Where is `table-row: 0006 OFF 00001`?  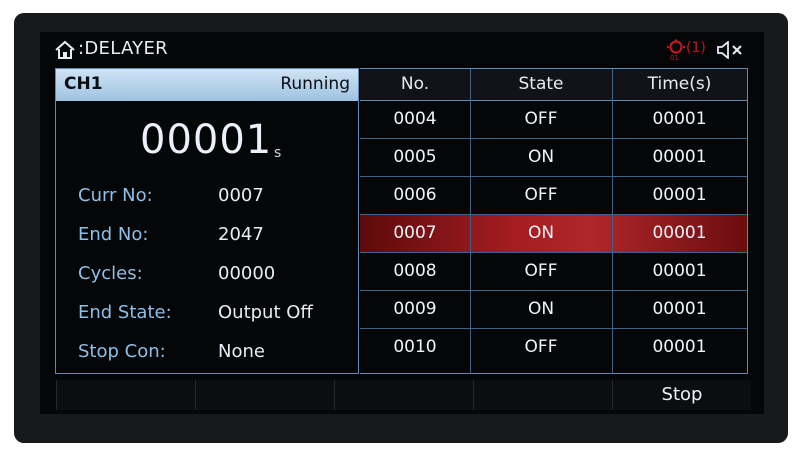
table-row: 0006 OFF 00001 is located at coordinates (553, 196).